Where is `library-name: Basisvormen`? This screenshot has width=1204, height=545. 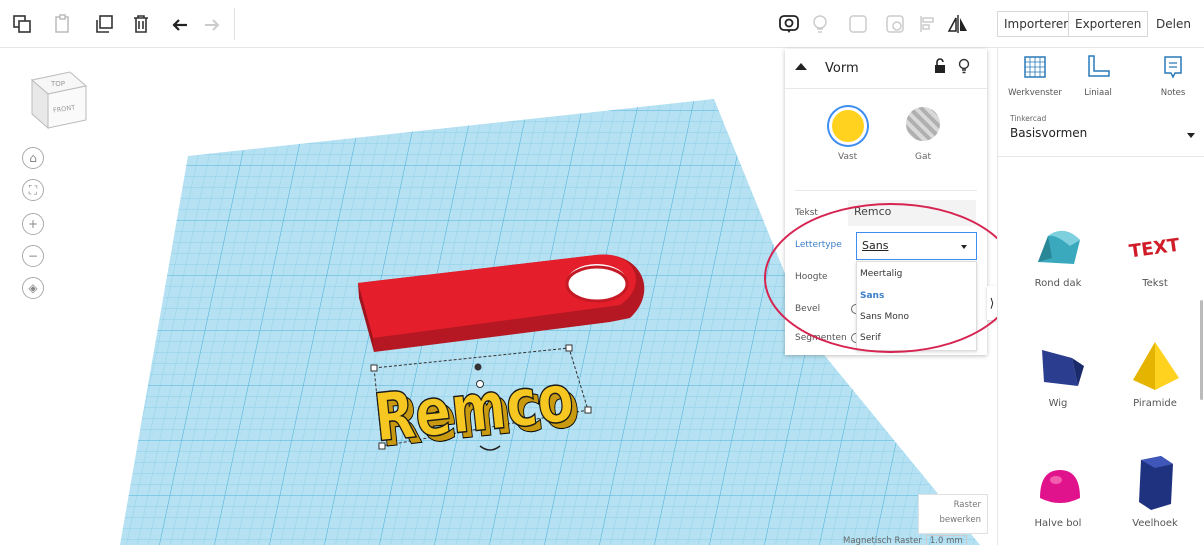
library-name: Basisvormen is located at coordinates (1049, 133).